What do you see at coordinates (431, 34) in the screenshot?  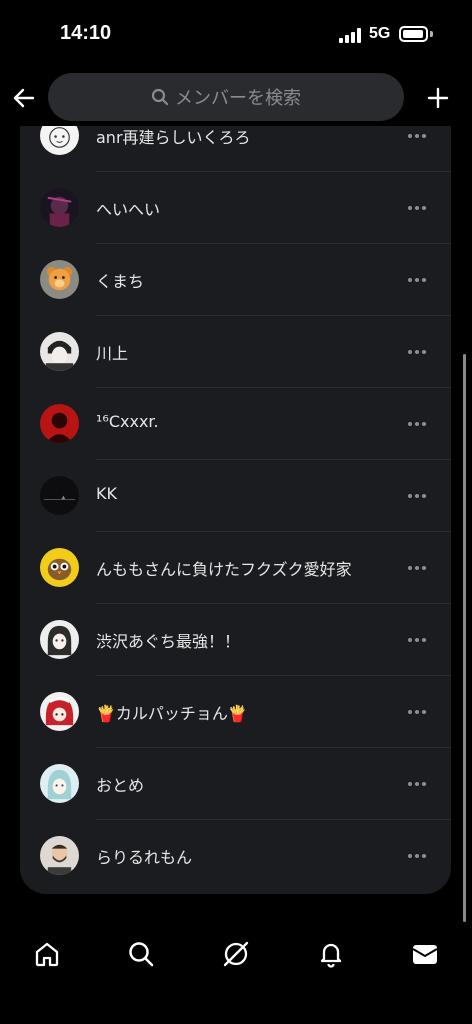 I see `battery-tip` at bounding box center [431, 34].